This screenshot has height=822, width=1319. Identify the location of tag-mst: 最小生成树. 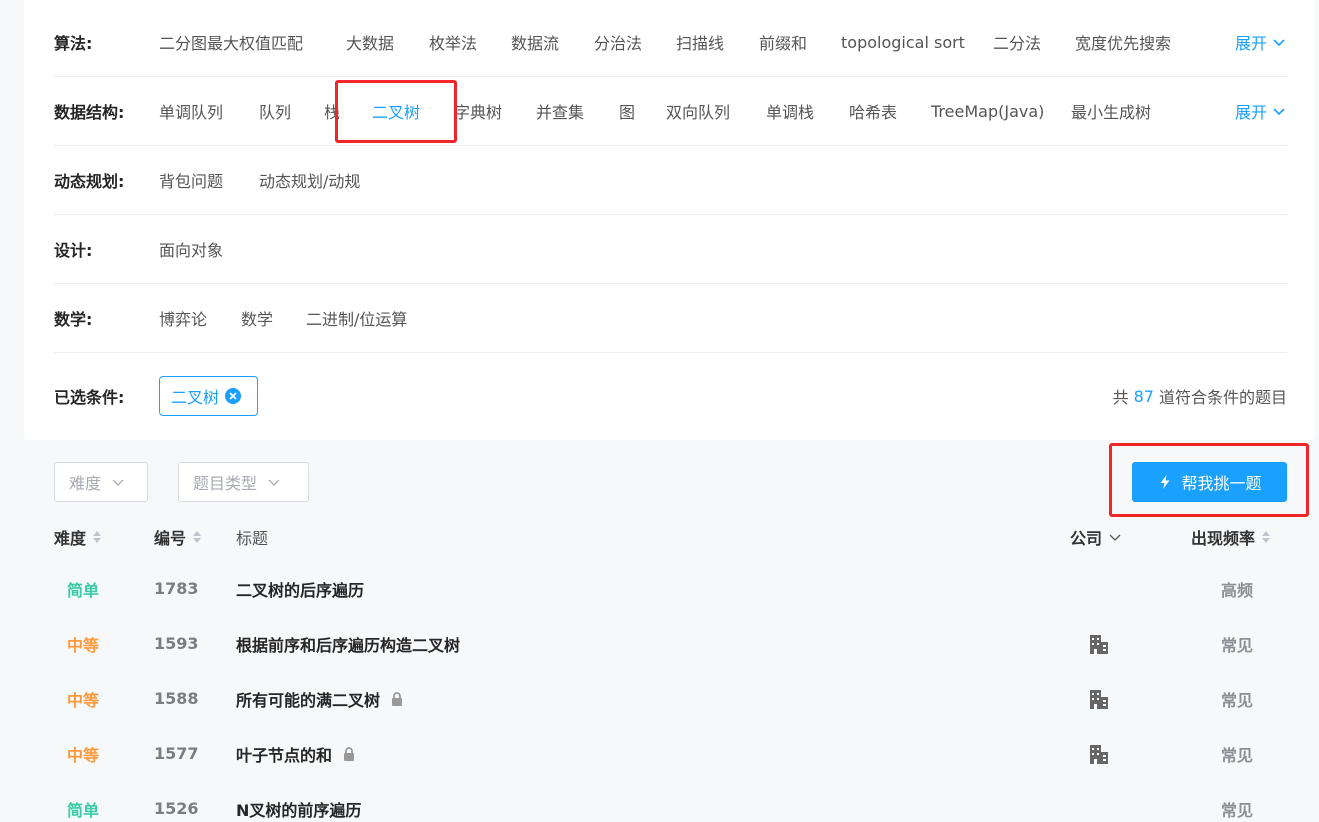
(1111, 111).